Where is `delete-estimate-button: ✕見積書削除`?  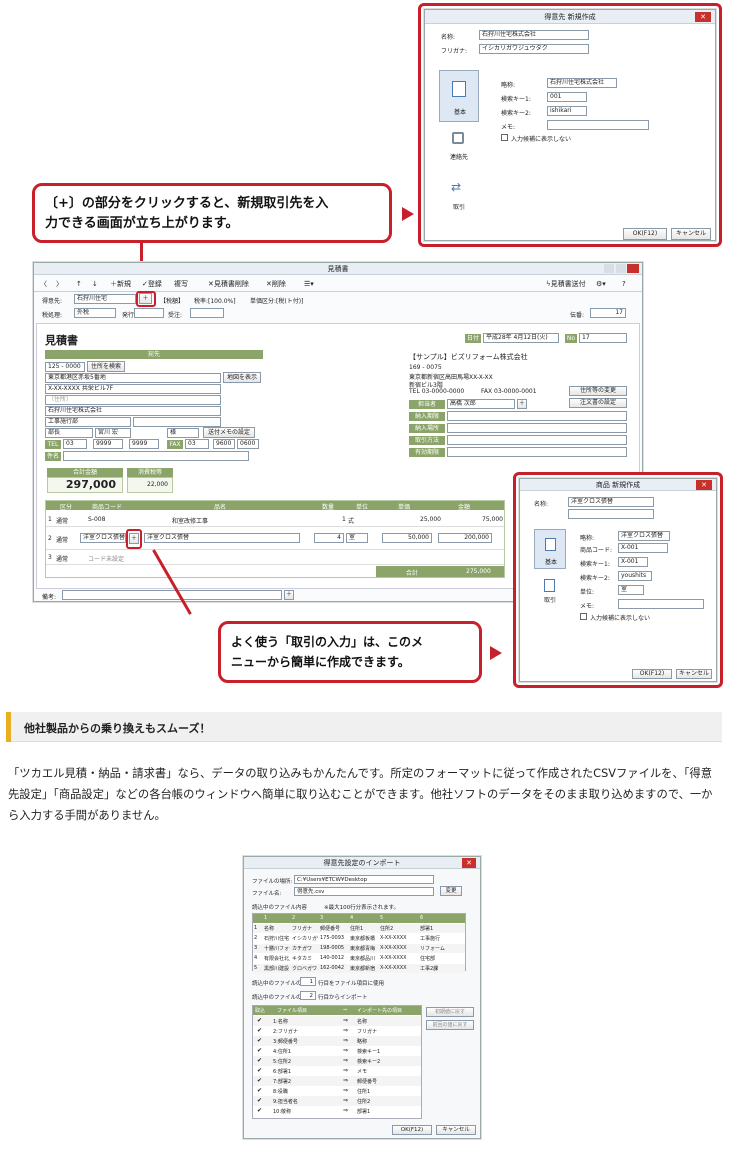 delete-estimate-button: ✕見積書削除 is located at coordinates (228, 284).